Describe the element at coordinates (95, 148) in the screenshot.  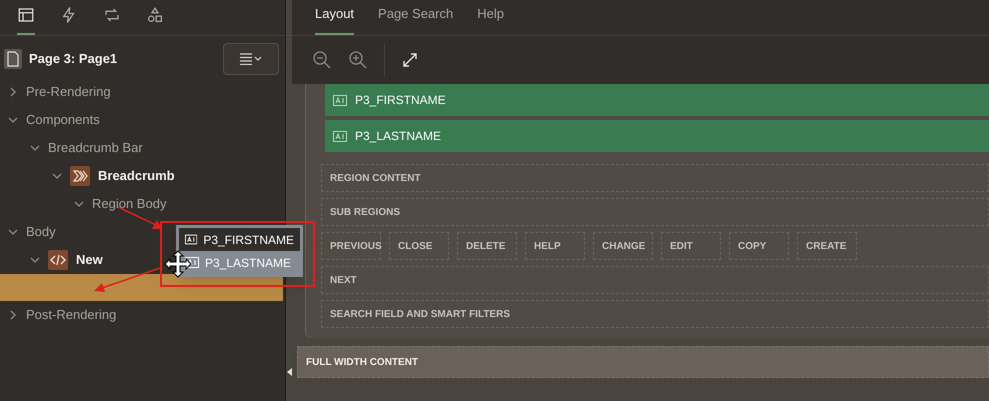
I see `tree-node-label: Breadcrumb Bar` at that location.